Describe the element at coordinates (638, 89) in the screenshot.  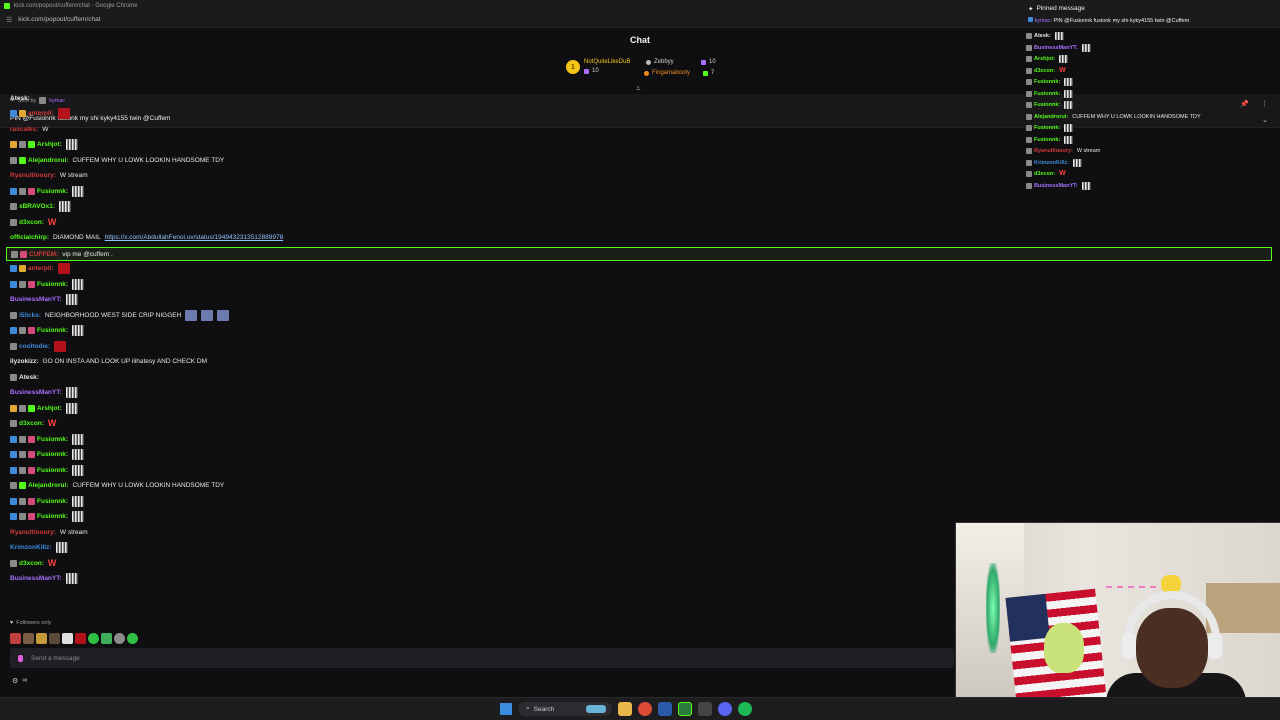
I see `expand-leaderboard-icon: ⩡` at that location.